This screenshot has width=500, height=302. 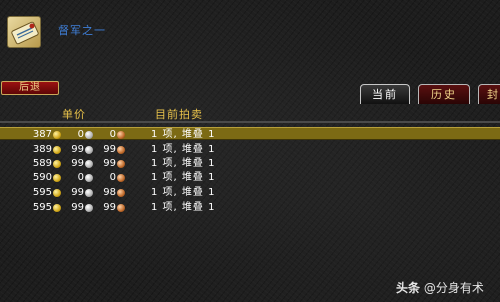 I want to click on table-row: 387 0 0 1 项, 堆叠 1, so click(x=250, y=133).